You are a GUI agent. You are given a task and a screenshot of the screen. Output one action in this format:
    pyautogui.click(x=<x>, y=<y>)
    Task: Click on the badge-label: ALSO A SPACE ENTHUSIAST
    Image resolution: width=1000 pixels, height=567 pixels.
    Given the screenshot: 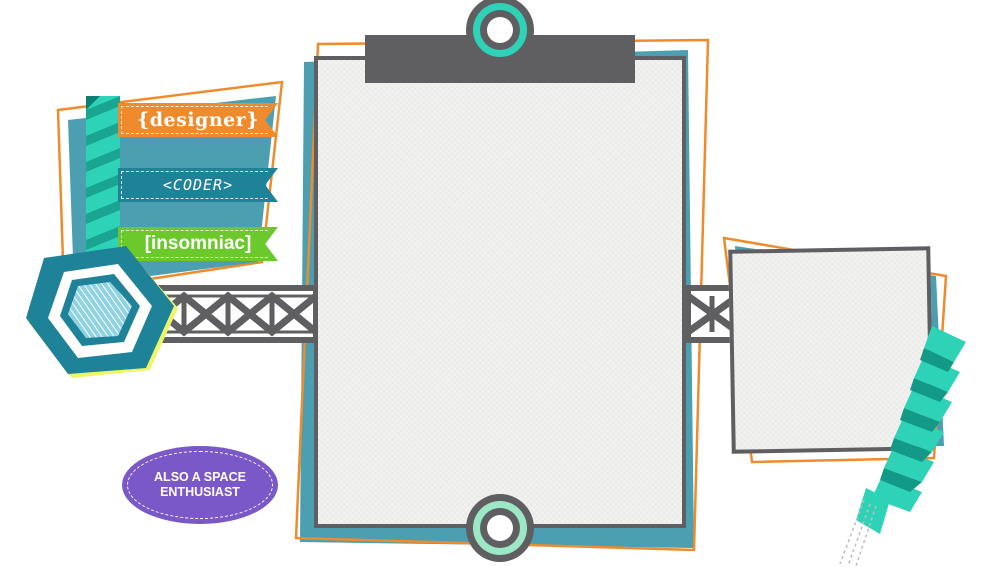 What is the action you would take?
    pyautogui.click(x=200, y=484)
    